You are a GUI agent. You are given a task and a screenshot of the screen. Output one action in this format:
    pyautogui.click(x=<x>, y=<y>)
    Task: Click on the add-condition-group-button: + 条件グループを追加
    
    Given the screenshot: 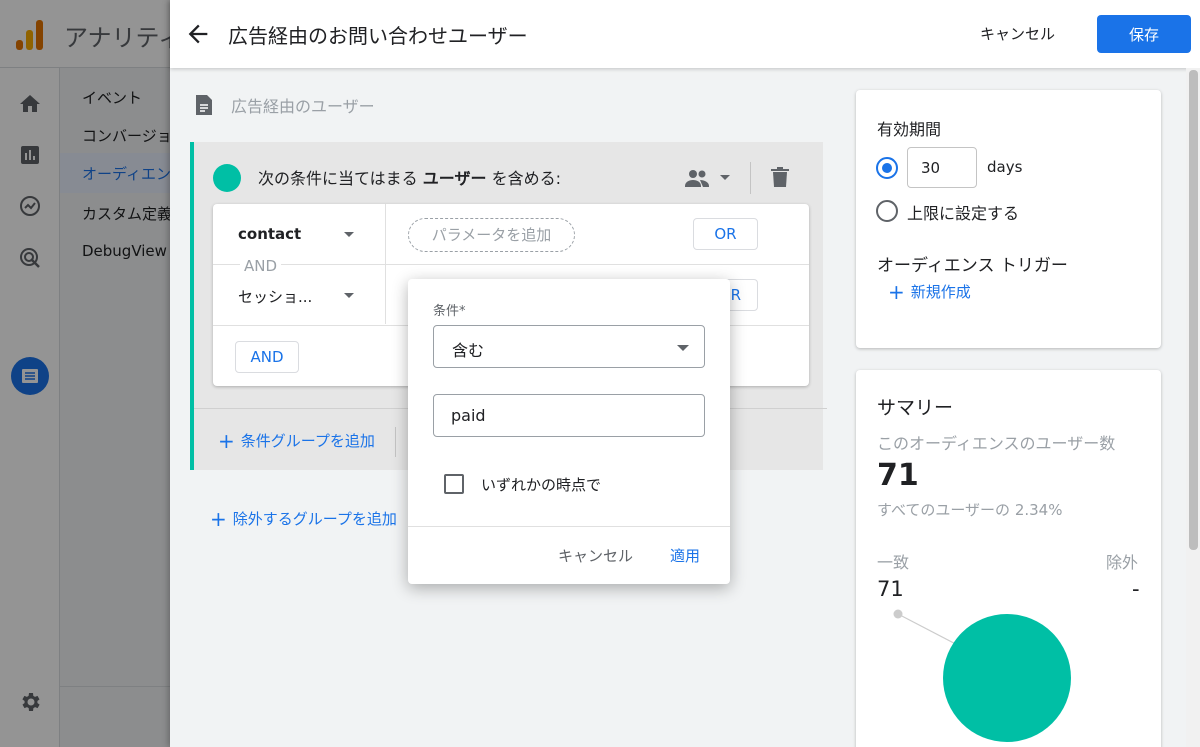 What is the action you would take?
    pyautogui.click(x=296, y=441)
    